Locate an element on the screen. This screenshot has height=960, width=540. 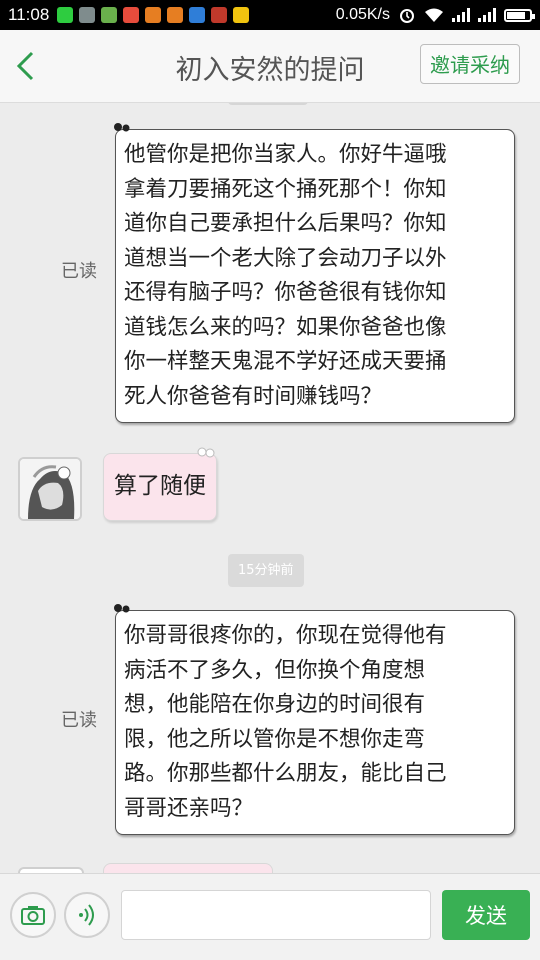
message-line: 你哥哥很疼你的，你现在觉得他有 is located at coordinates (285, 635).